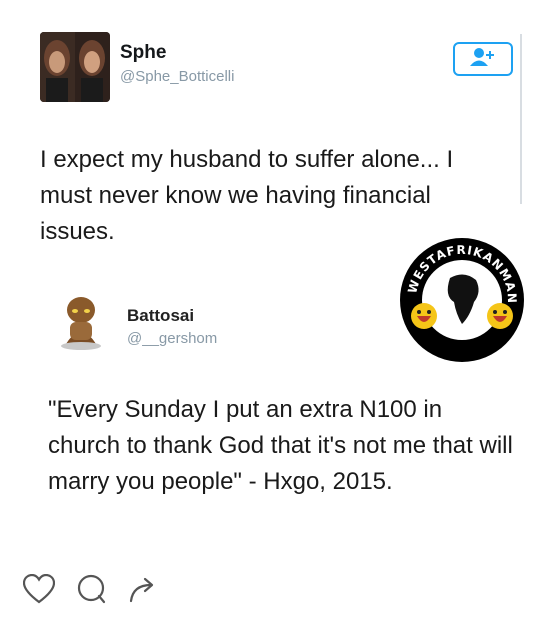 The image size is (552, 622). Describe the element at coordinates (143, 53) in the screenshot. I see `user-name: Sphe` at that location.